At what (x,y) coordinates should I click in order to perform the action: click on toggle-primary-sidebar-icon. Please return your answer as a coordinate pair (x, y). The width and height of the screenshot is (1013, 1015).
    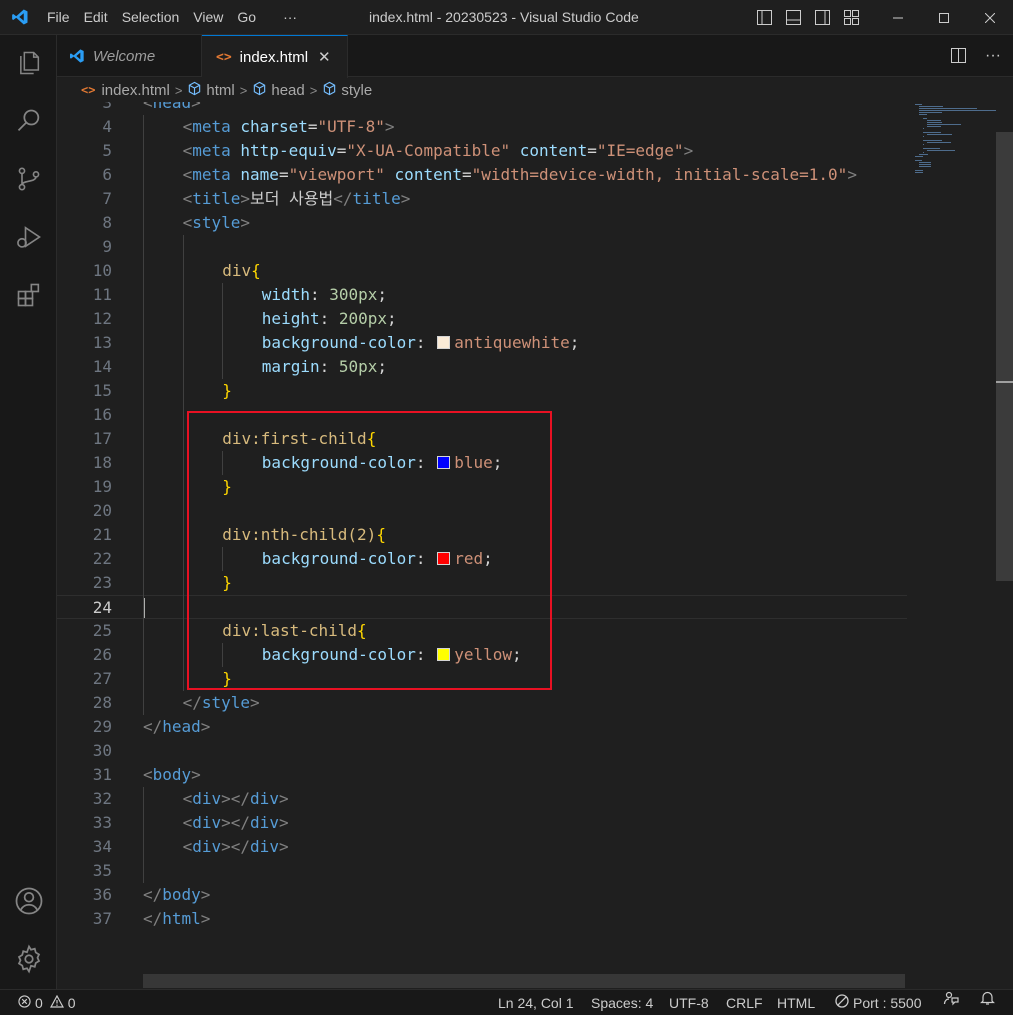
    Looking at the image, I should click on (764, 17).